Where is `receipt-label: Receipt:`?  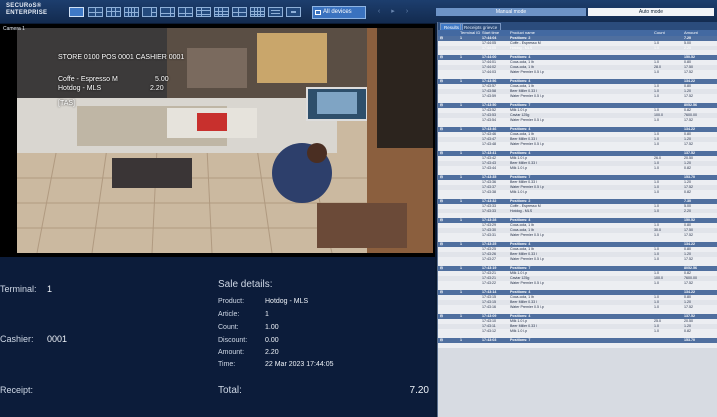
receipt-label: Receipt: is located at coordinates (17, 390).